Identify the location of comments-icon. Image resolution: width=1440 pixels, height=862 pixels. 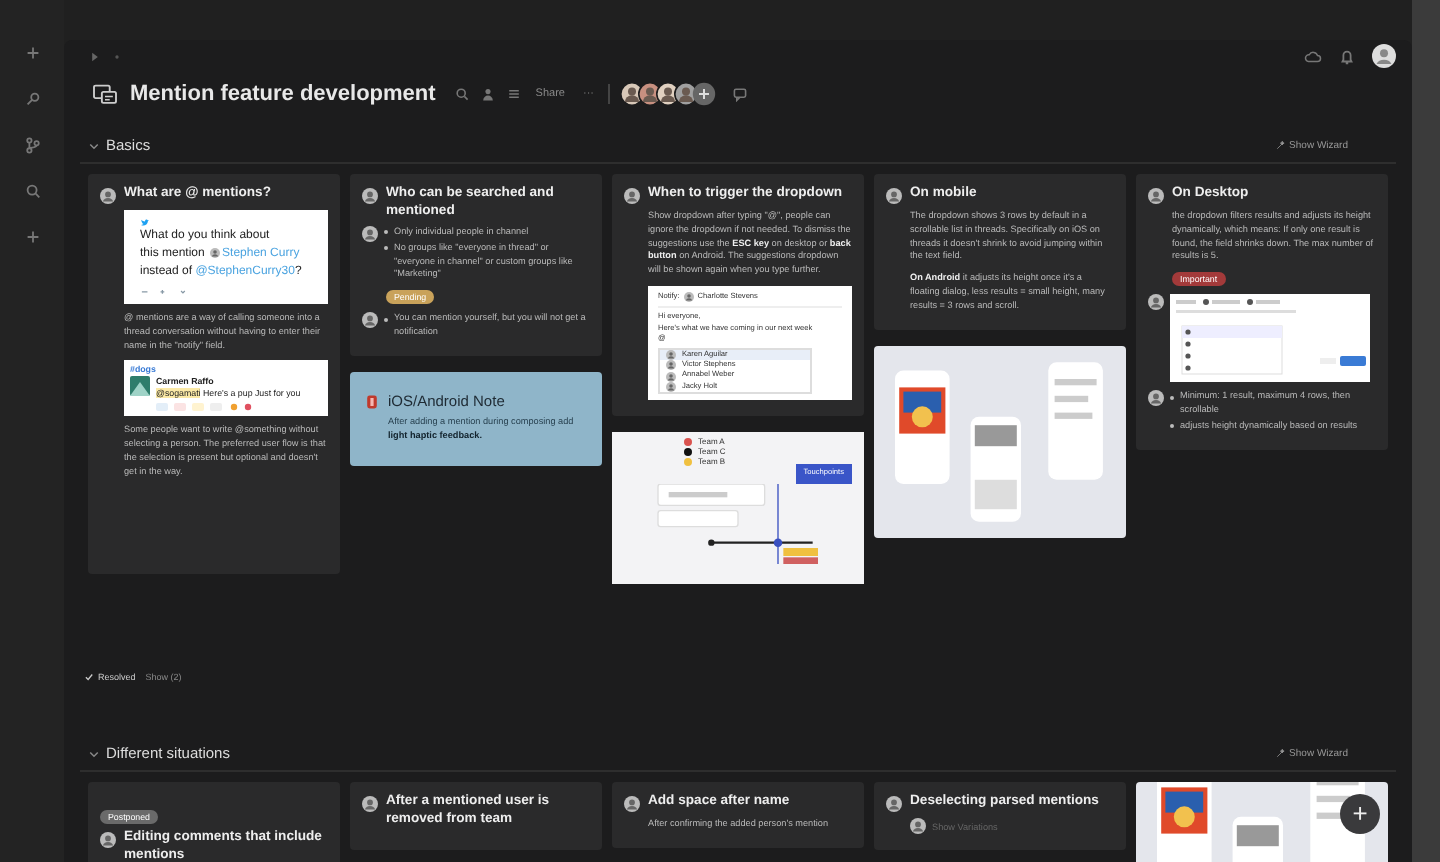
(105, 94).